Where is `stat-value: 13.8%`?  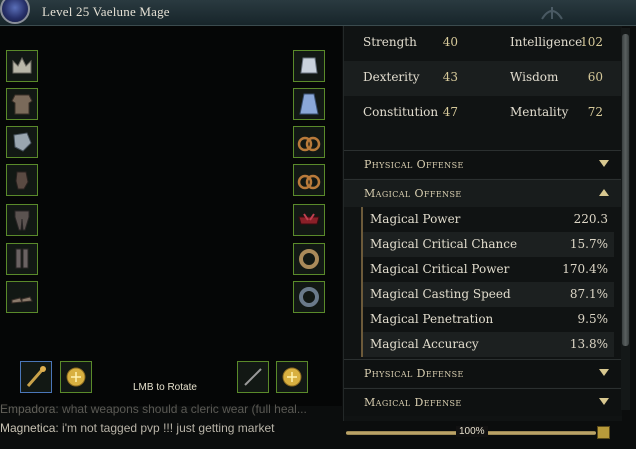 stat-value: 13.8% is located at coordinates (588, 344).